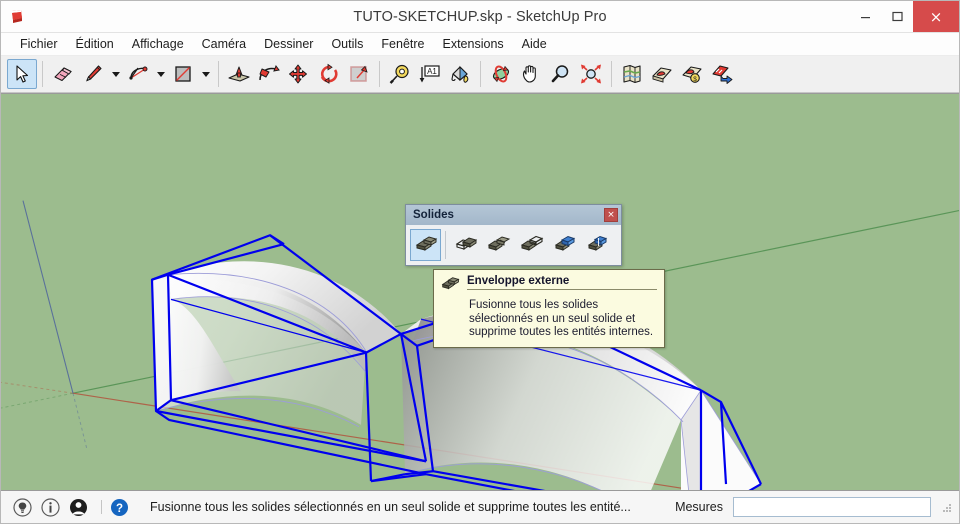 Image resolution: width=960 pixels, height=524 pixels. I want to click on magnifier-icon, so click(560, 74).